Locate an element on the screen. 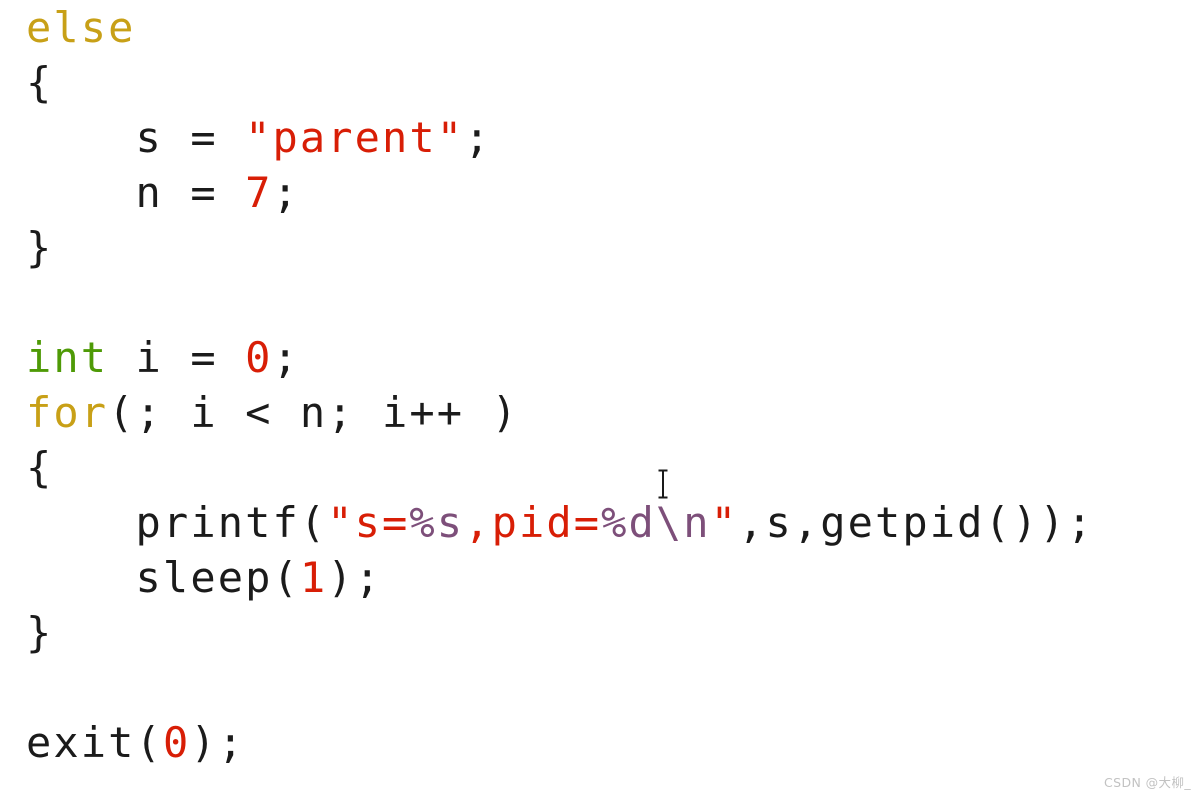  code-line: else is located at coordinates (560, 27).